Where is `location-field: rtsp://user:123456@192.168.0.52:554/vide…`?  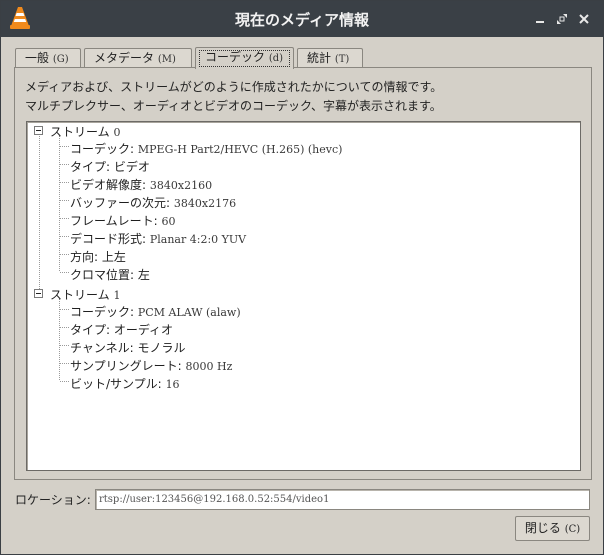
location-field: rtsp://user:123456@192.168.0.52:554/vide… is located at coordinates (342, 499).